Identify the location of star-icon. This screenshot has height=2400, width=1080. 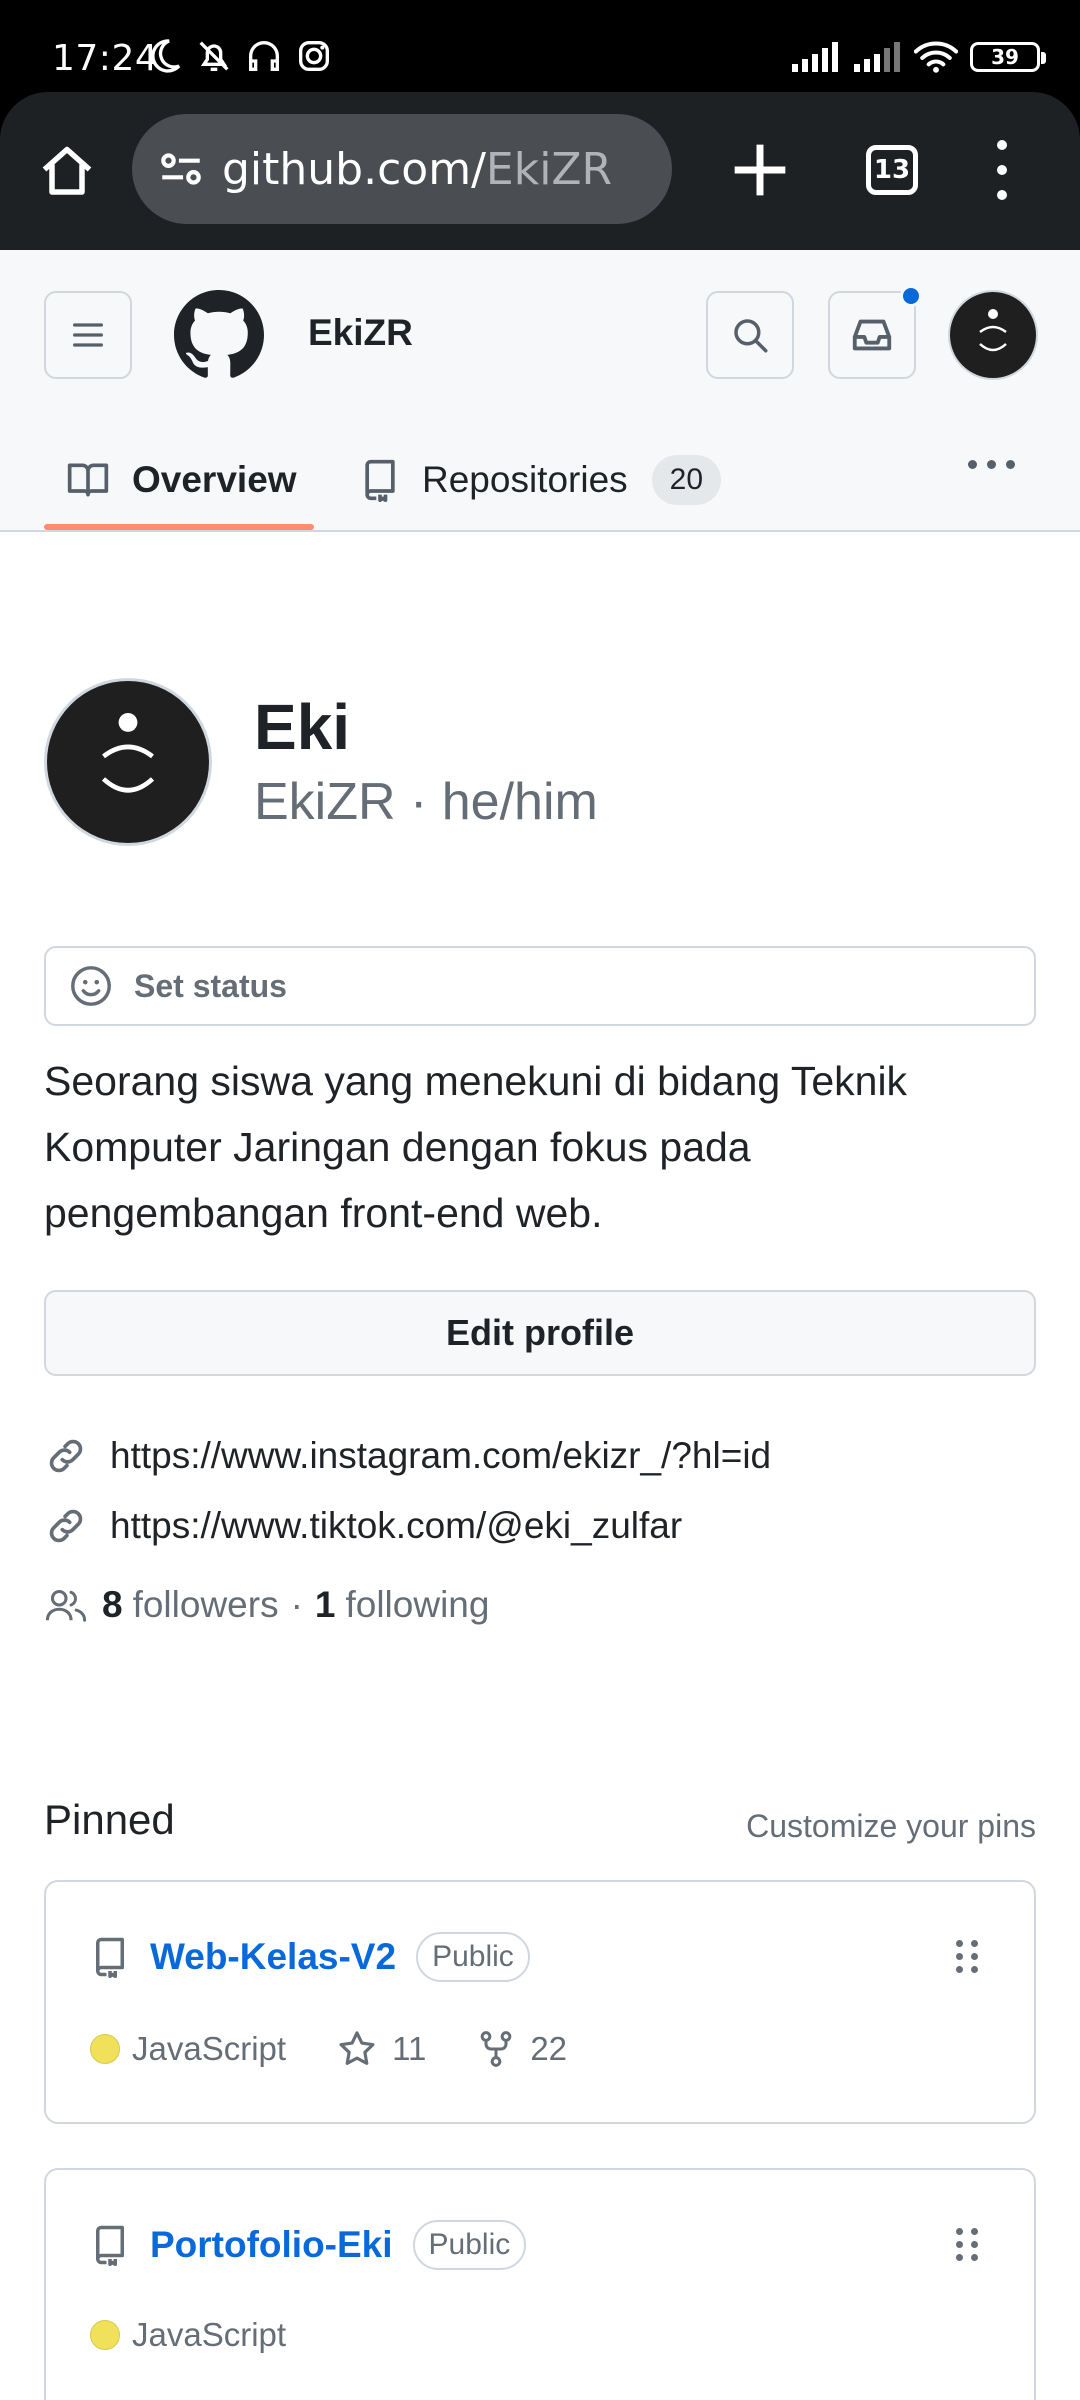
(357, 2048).